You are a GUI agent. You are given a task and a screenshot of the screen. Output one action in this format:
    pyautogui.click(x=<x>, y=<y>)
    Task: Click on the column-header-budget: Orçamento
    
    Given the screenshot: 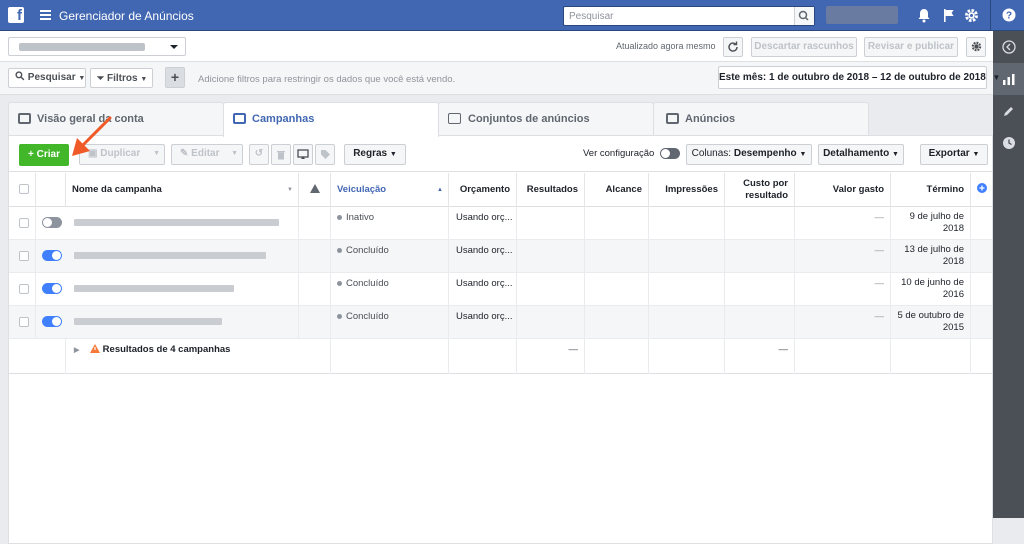 What is the action you would take?
    pyautogui.click(x=483, y=190)
    